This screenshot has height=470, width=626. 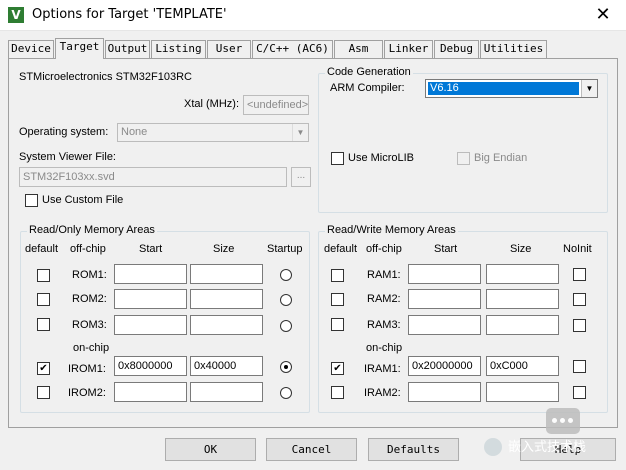 I want to click on svd-input: STM32F103xx.svd, so click(x=153, y=177).